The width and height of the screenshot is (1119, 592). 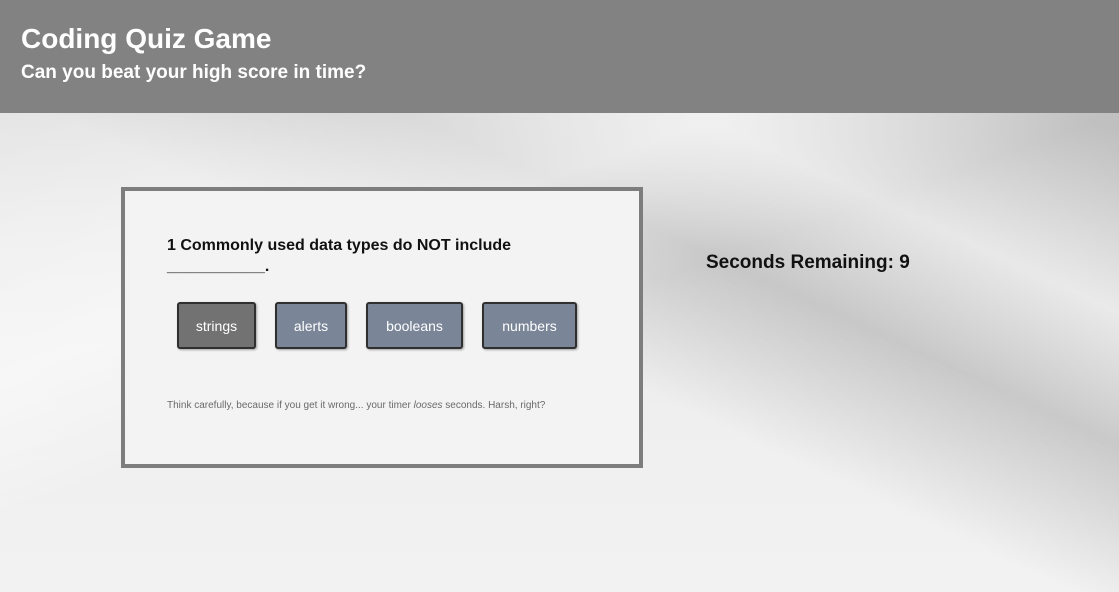 I want to click on page-title: Coding Quiz Game, so click(x=146, y=38).